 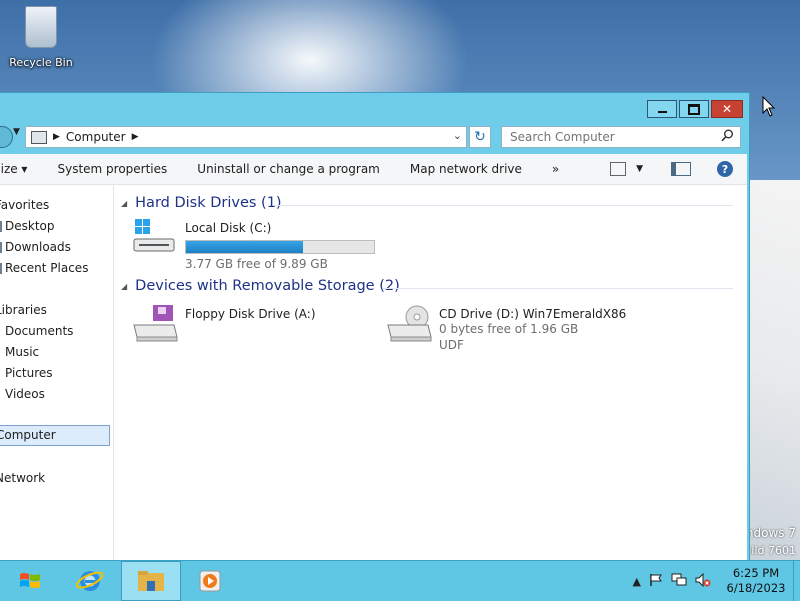 I want to click on map-network-drive-button: Map network drive, so click(x=466, y=169).